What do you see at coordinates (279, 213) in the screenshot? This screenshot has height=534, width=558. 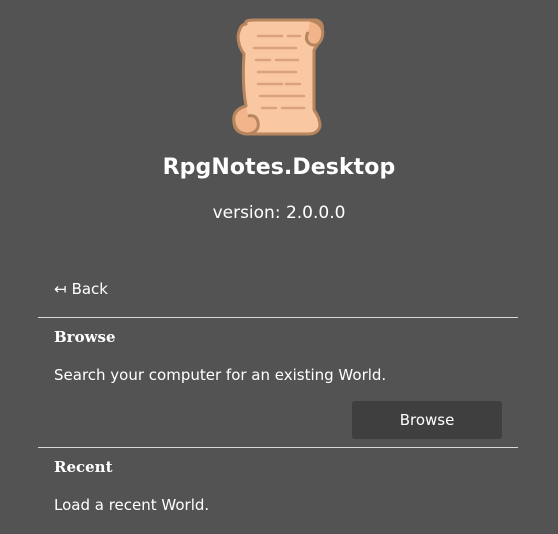 I see `version-label: version: 2.0.0.0` at bounding box center [279, 213].